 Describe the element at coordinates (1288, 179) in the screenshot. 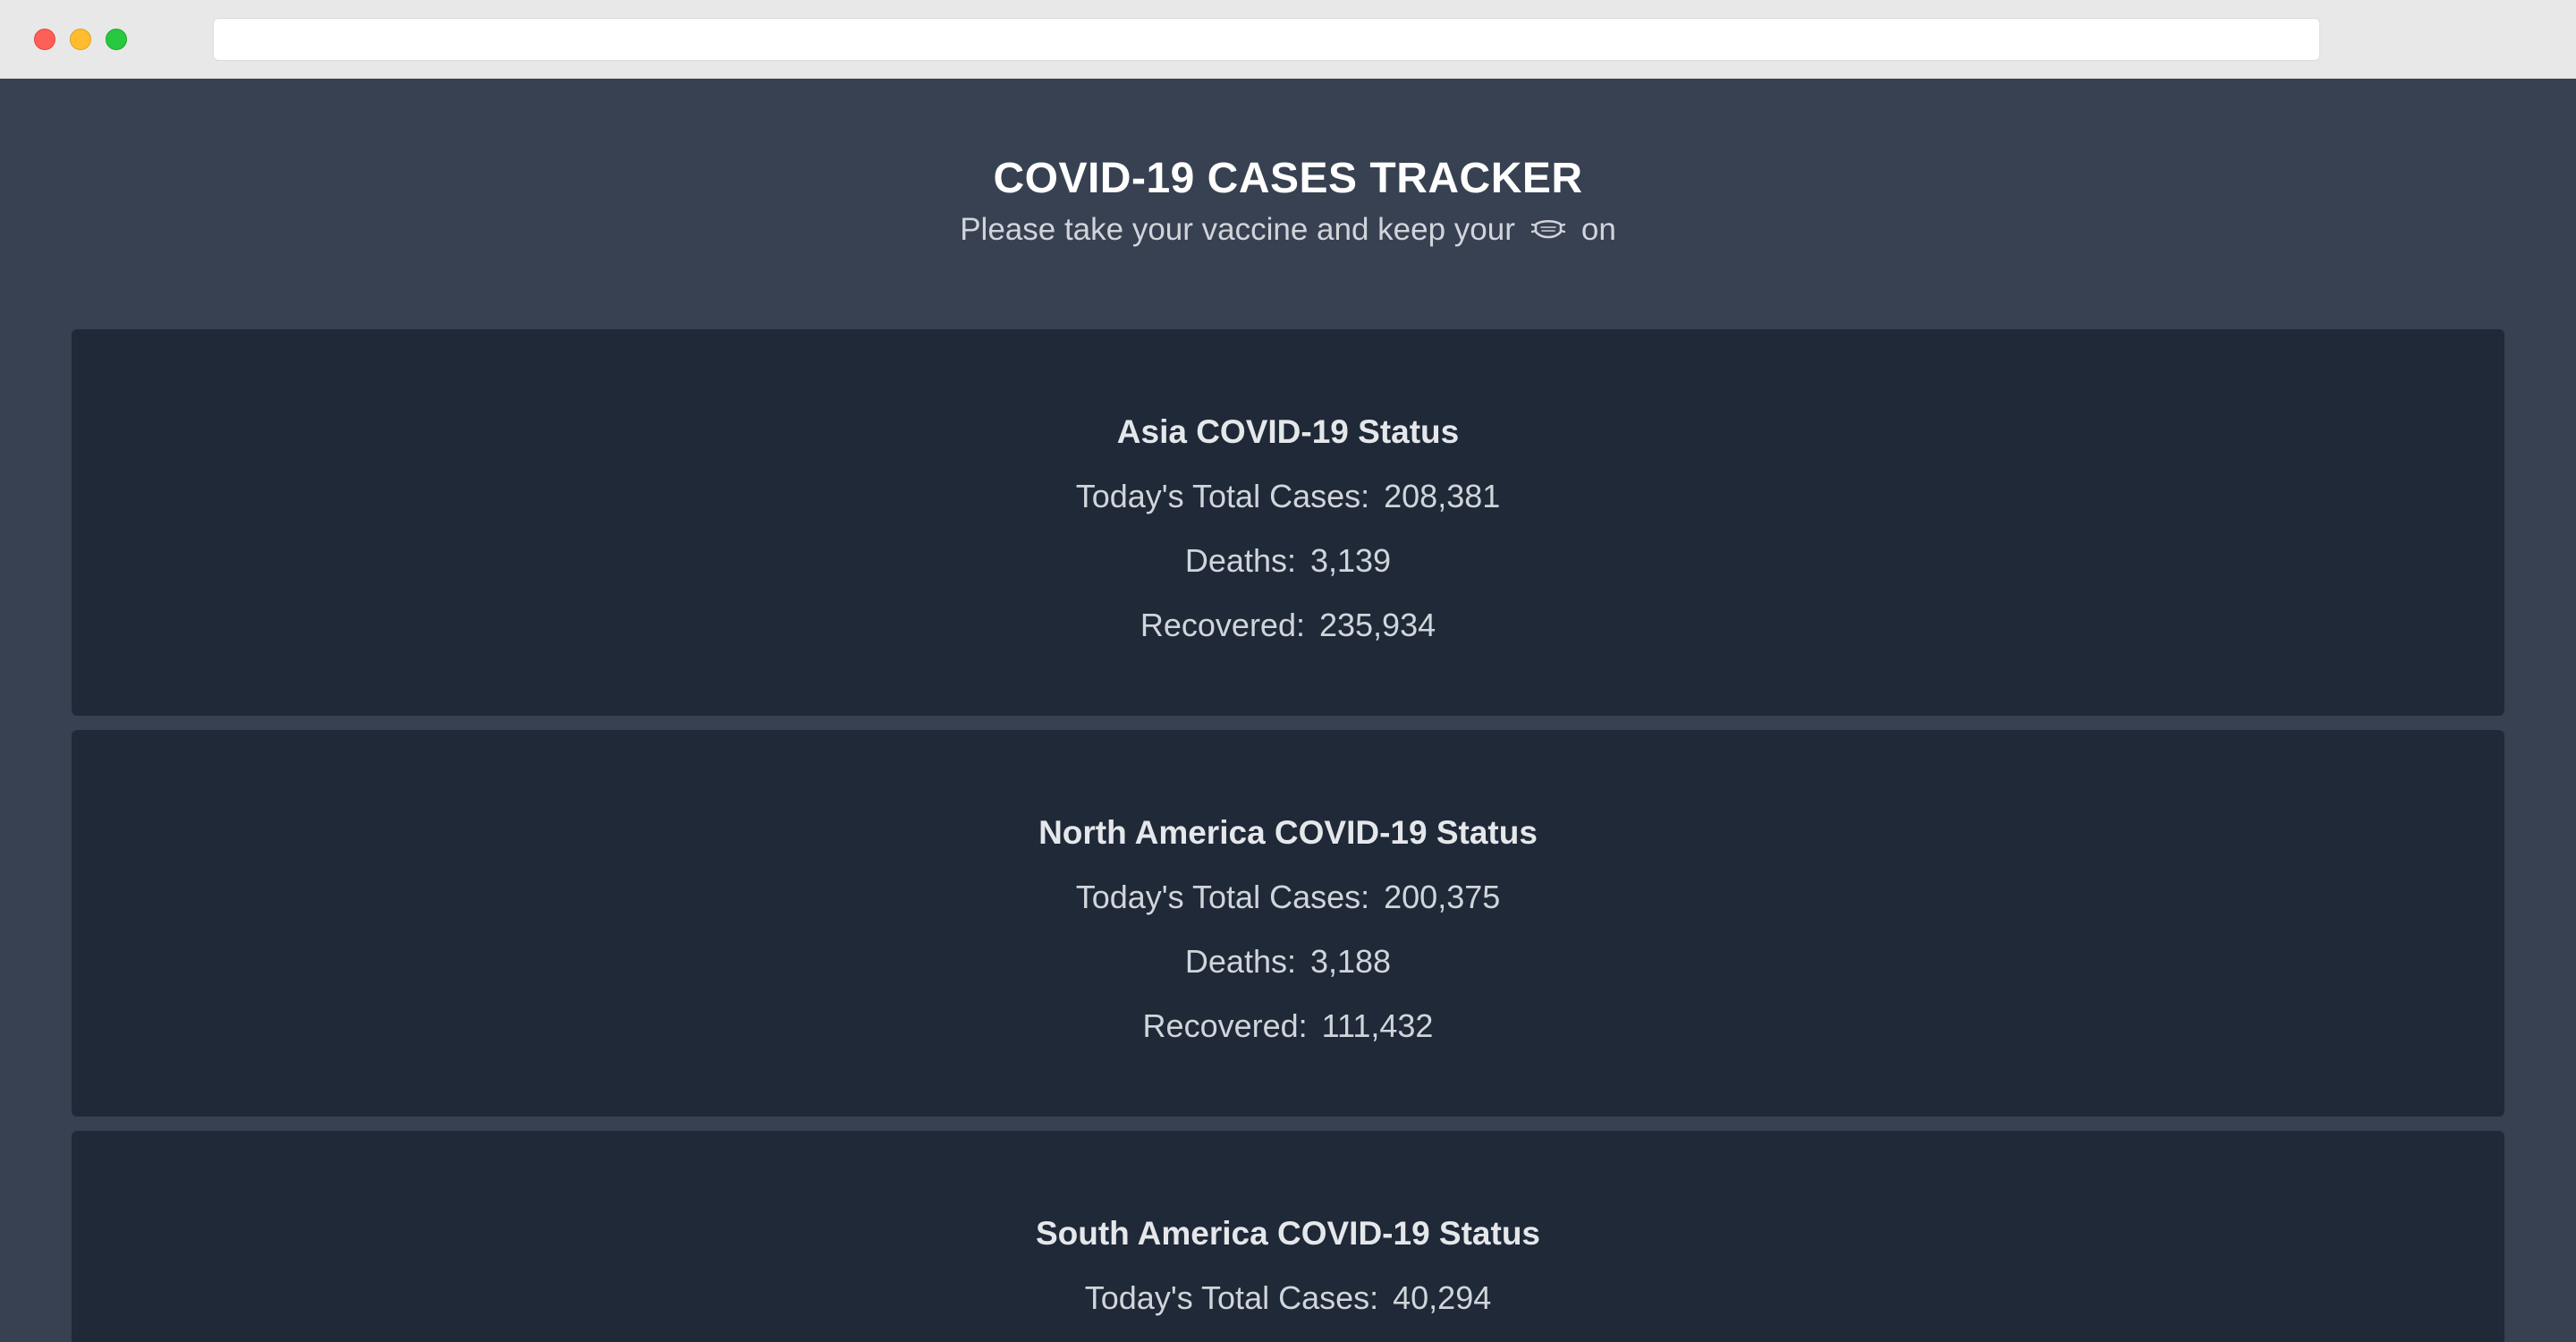

I see `page-title: COVID-19 CASES TRACKER` at that location.